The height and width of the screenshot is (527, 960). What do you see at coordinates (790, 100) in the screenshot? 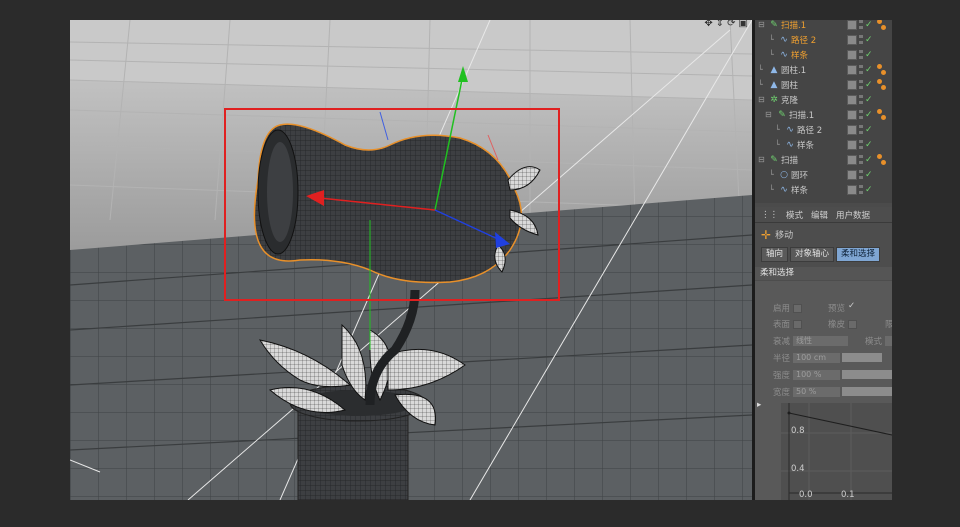
I see `object-name: 克隆` at bounding box center [790, 100].